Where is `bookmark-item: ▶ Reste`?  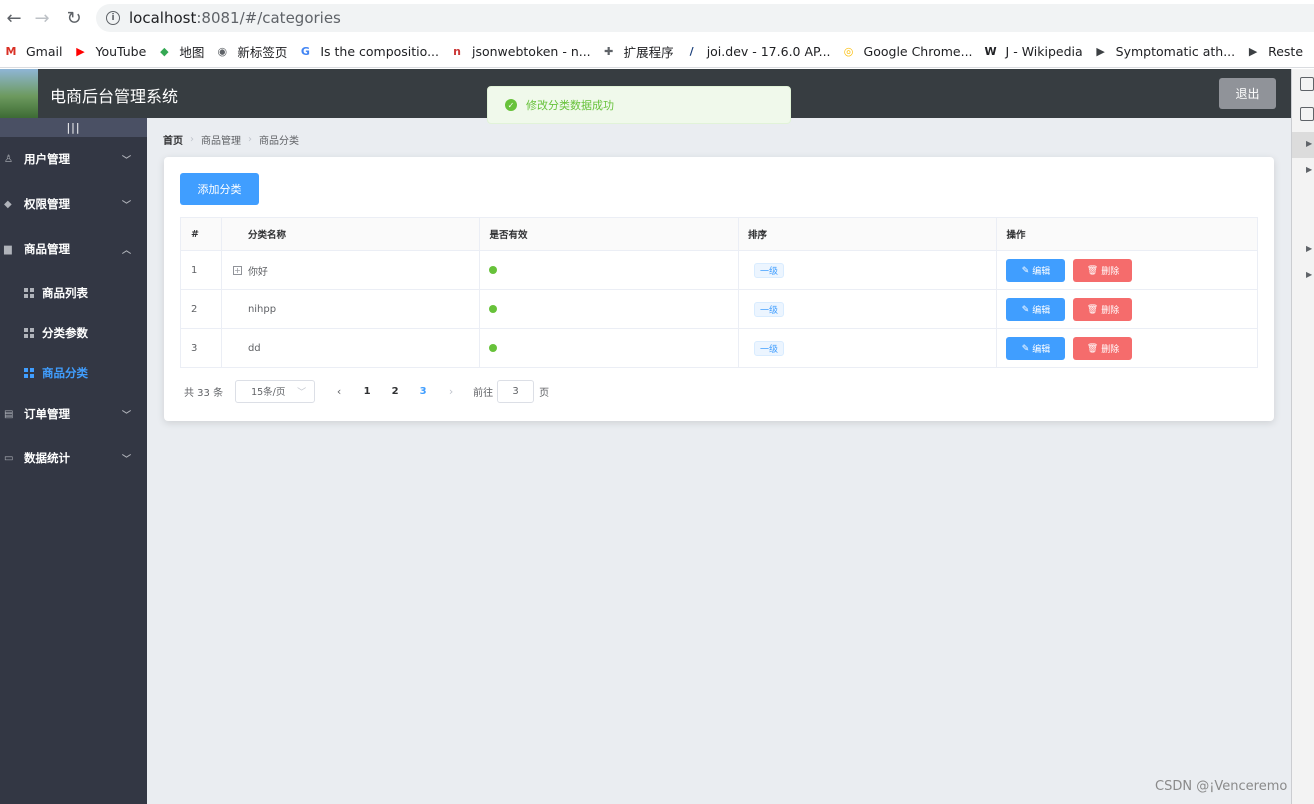
bookmark-item: ▶ Reste is located at coordinates (1276, 52).